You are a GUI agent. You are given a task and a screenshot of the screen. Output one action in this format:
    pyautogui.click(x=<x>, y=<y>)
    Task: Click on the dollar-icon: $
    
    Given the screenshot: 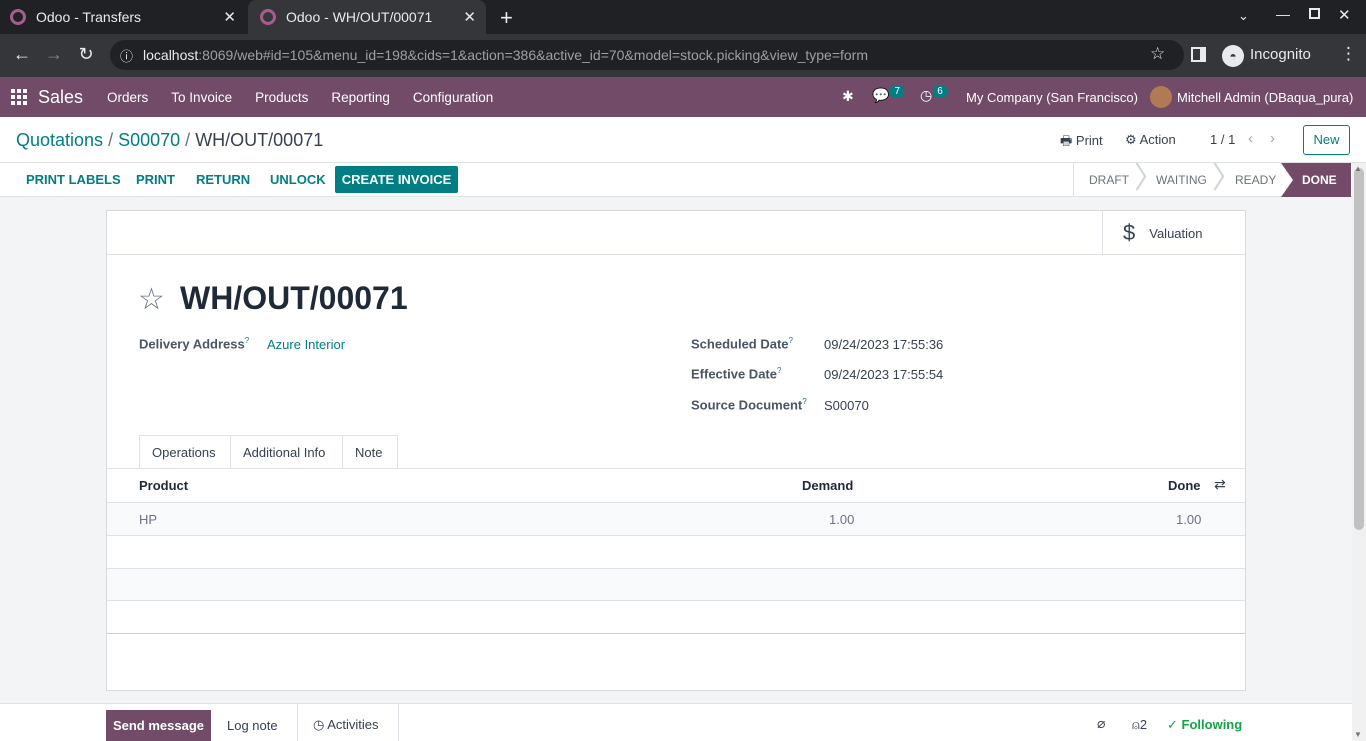 What is the action you would take?
    pyautogui.click(x=1129, y=232)
    